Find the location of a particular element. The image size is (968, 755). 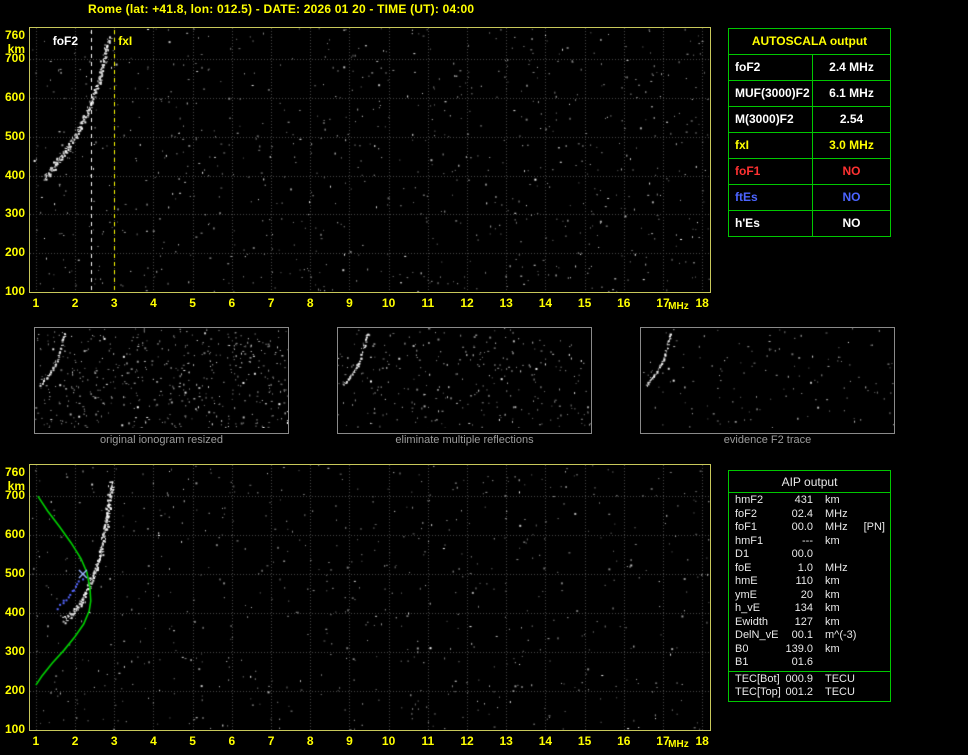

autoscala-param-label: M(3000)F2 is located at coordinates (771, 119).